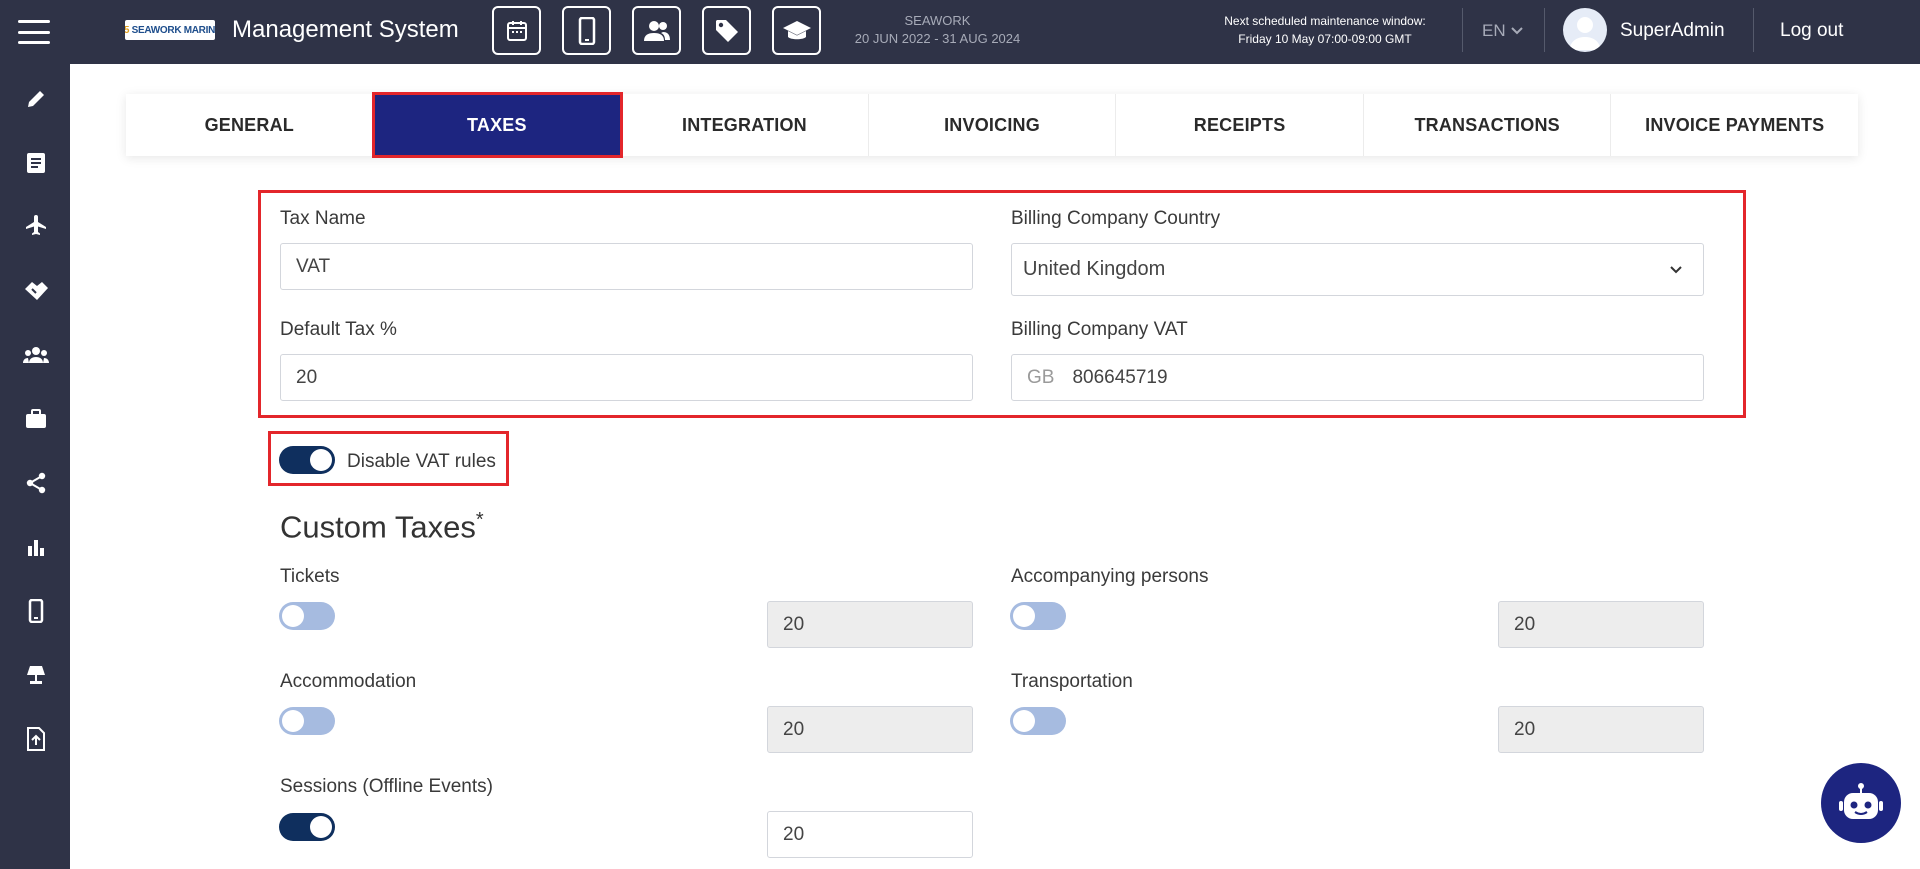  Describe the element at coordinates (36, 163) in the screenshot. I see `list-icon` at that location.